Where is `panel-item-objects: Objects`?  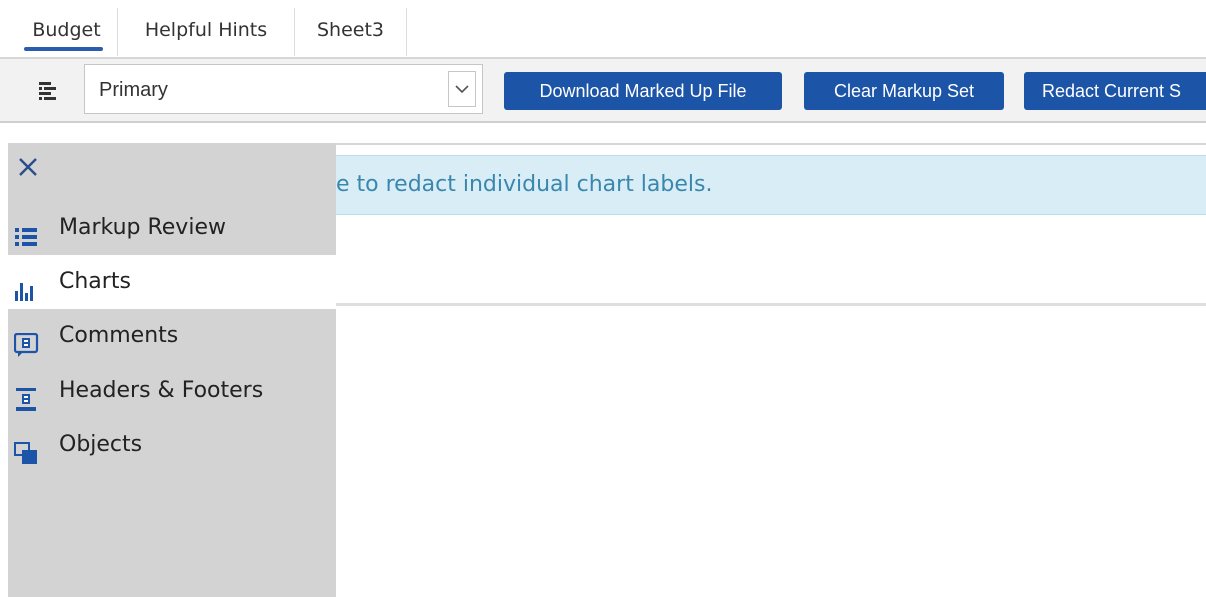 panel-item-objects: Objects is located at coordinates (172, 445).